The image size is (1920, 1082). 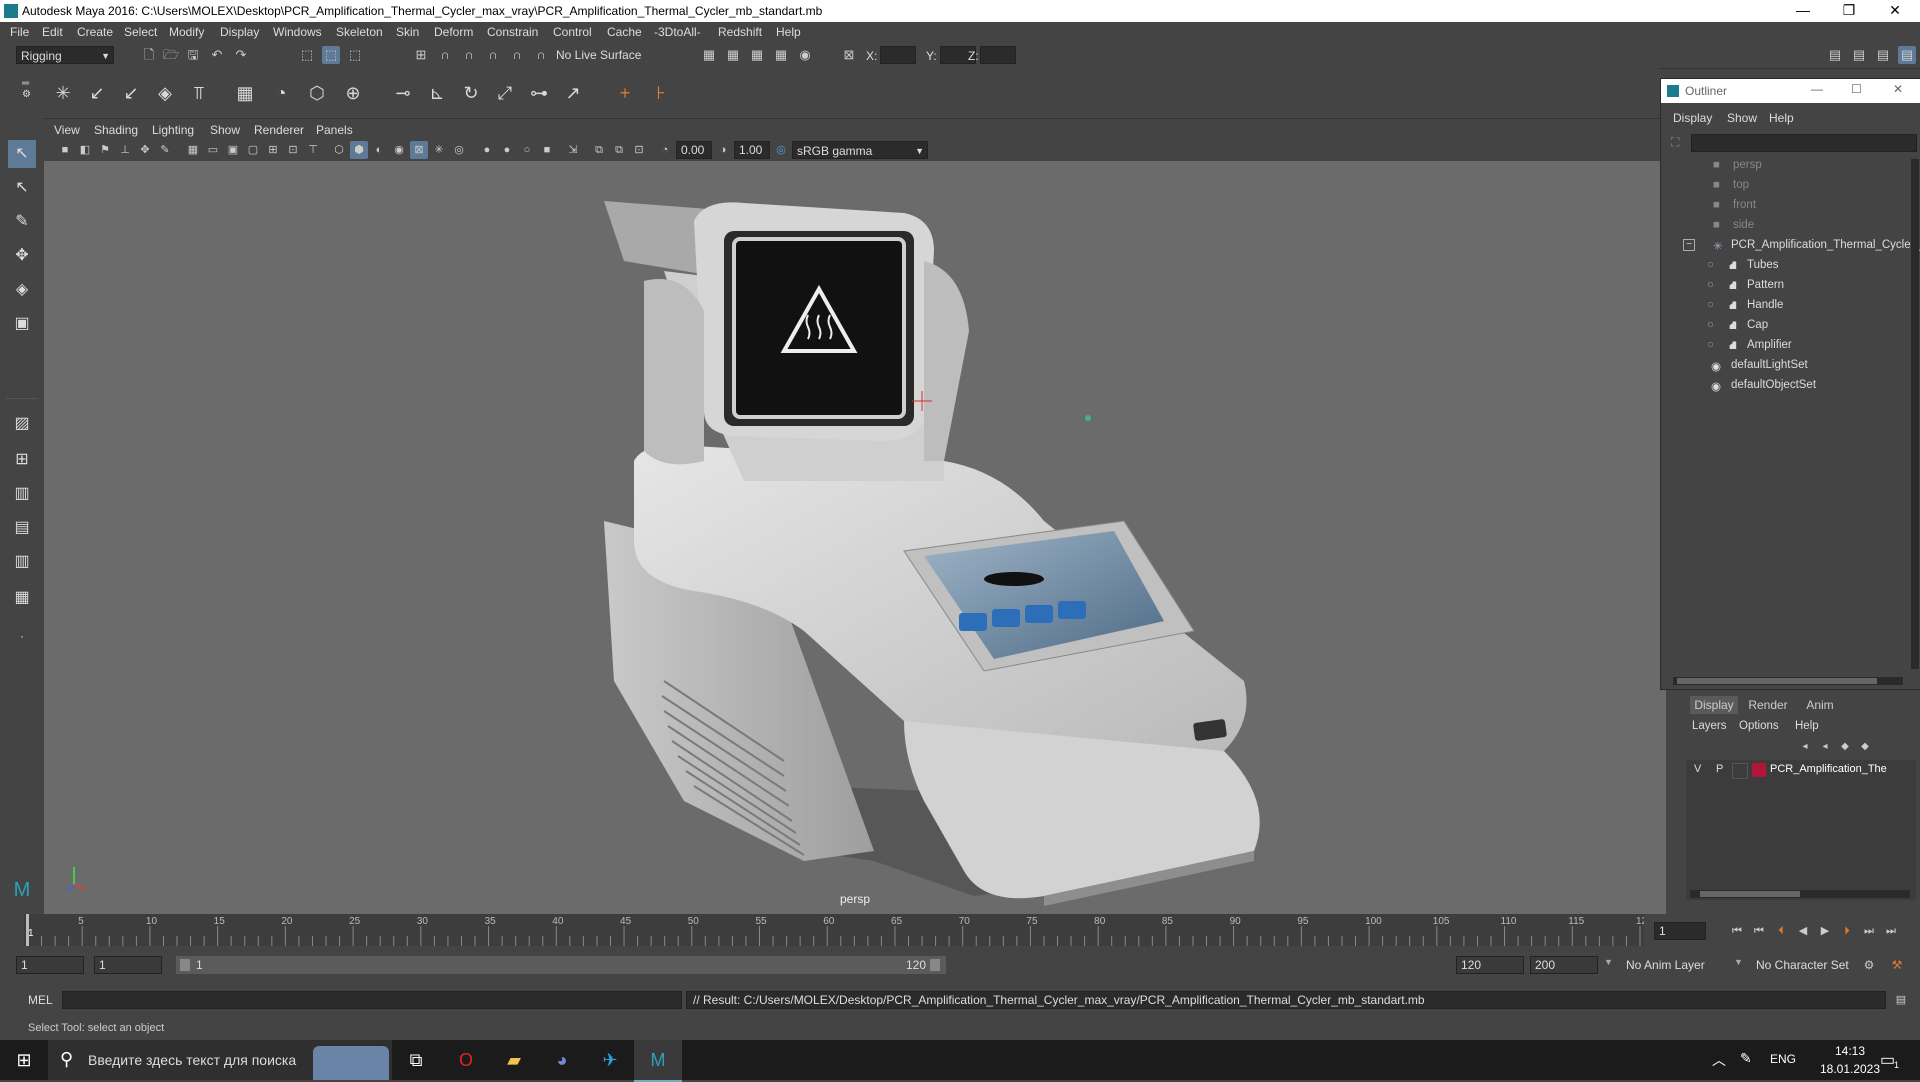 I want to click on layer-hscroll-thumb, so click(x=1750, y=894).